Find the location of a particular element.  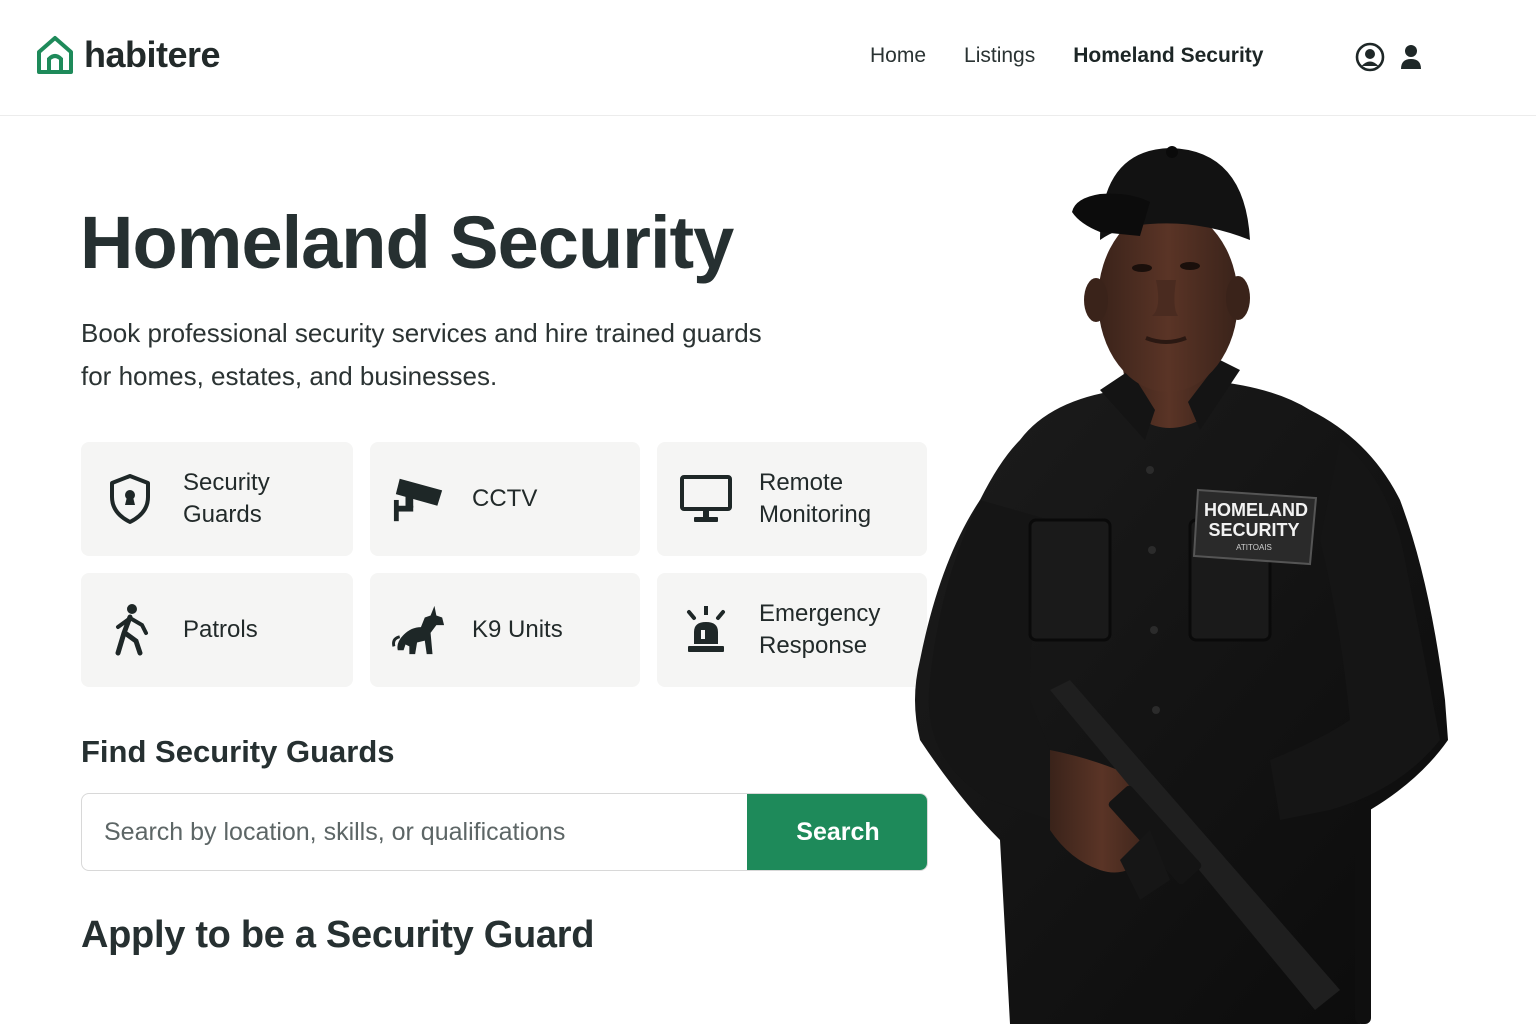

service-tile-k9-units: K9 Units is located at coordinates (505, 630).